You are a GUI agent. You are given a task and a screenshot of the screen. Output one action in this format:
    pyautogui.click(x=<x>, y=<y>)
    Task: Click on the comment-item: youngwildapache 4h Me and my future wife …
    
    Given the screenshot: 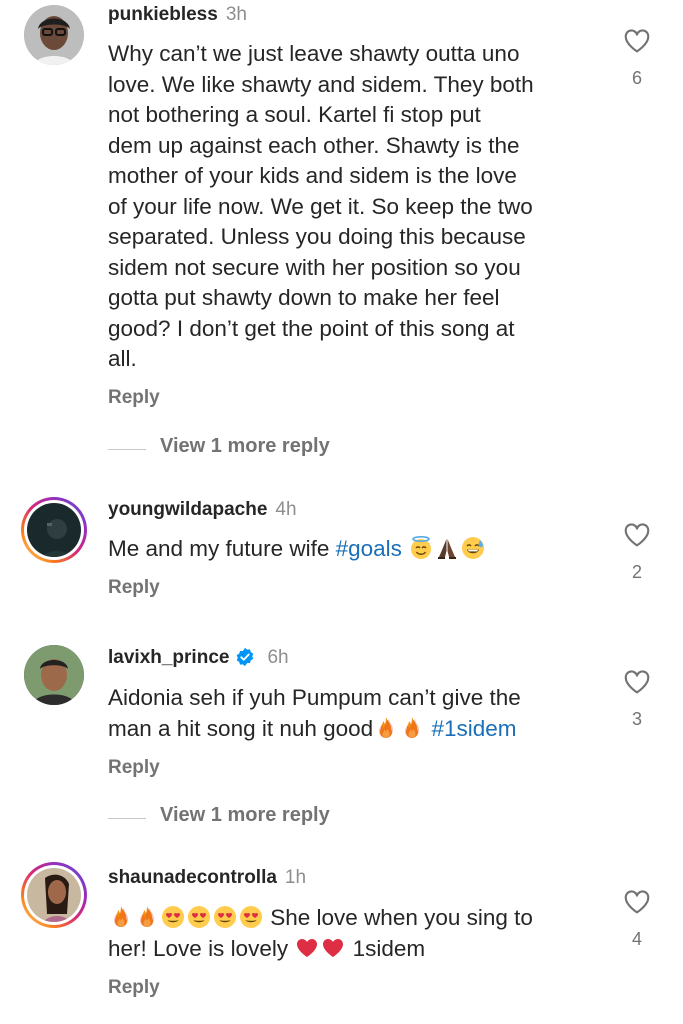 What is the action you would take?
    pyautogui.click(x=341, y=555)
    